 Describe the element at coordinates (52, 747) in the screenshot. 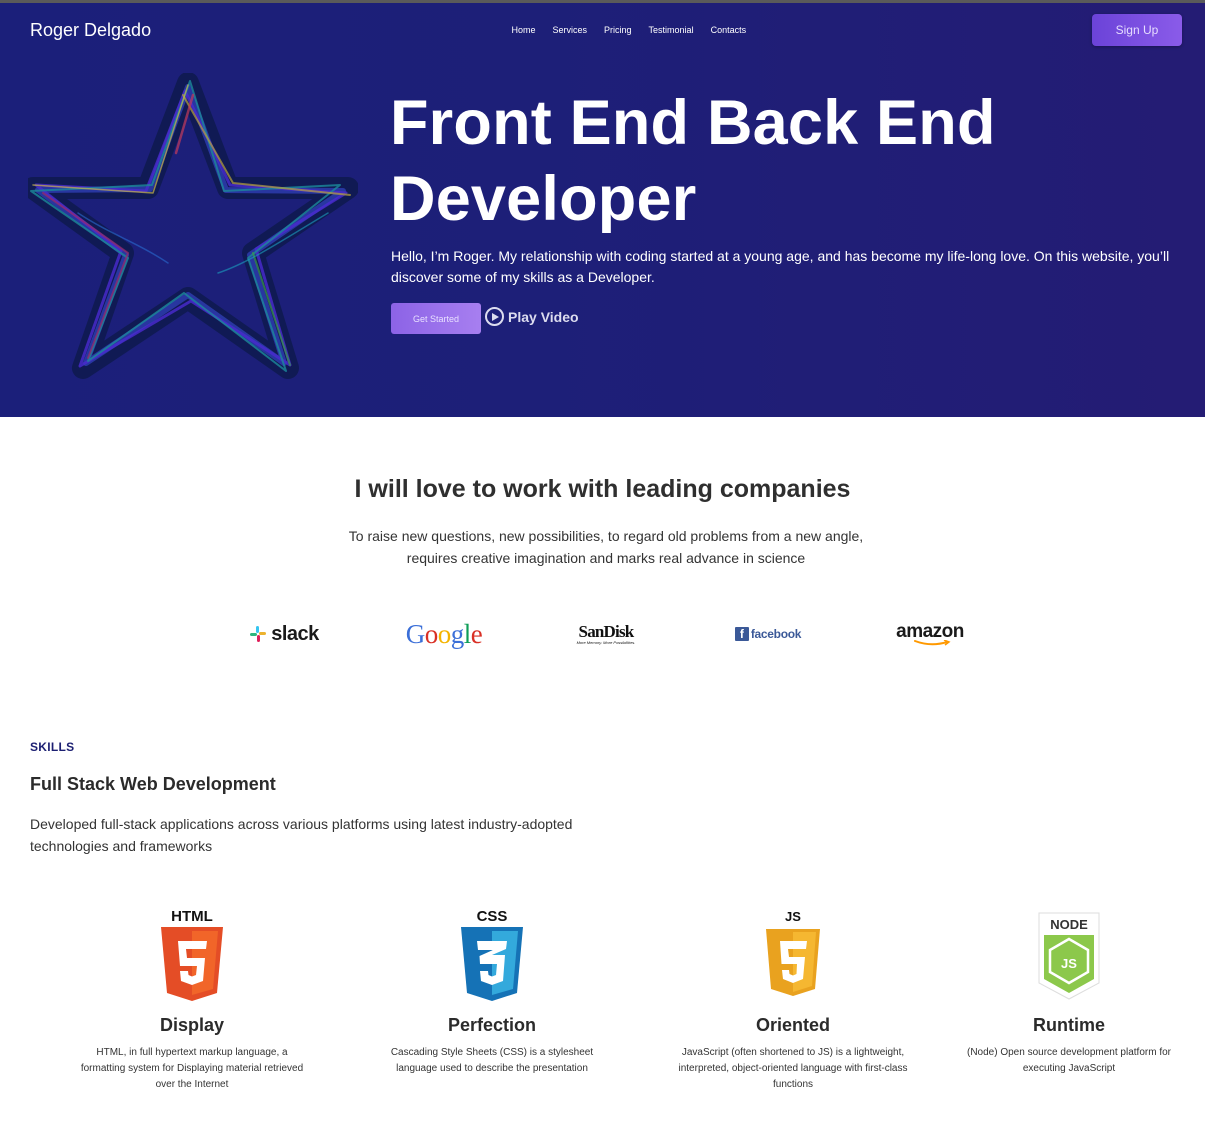

I see `skills-kicker: SKILLS` at that location.